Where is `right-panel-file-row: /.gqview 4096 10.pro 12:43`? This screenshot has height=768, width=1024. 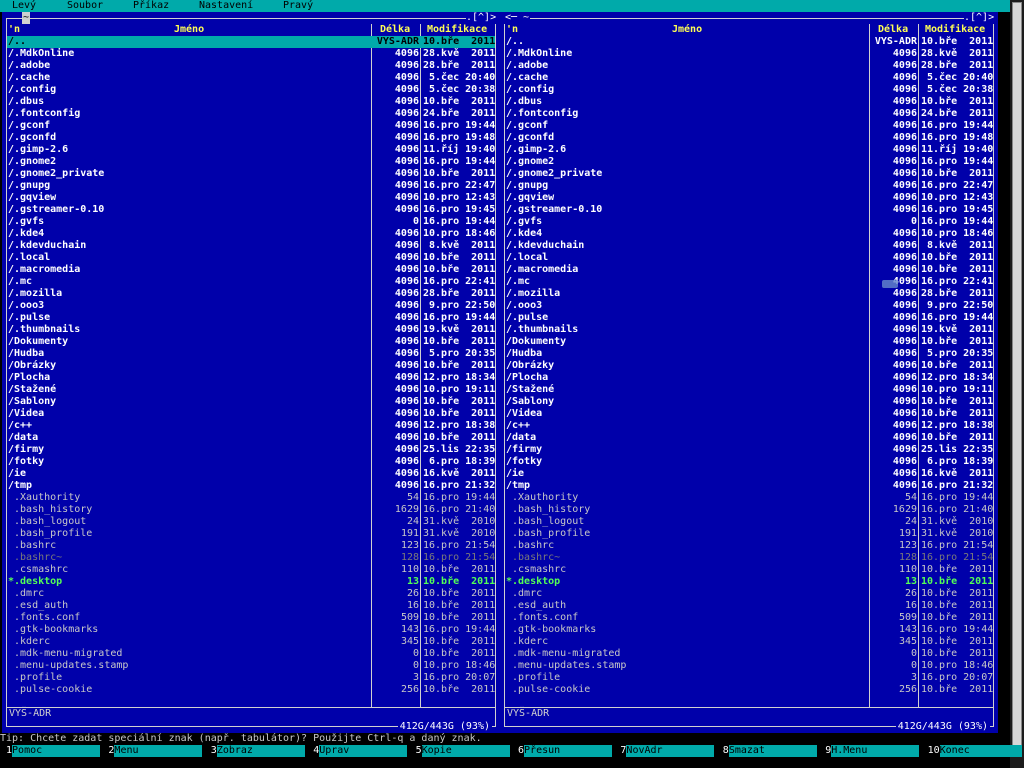 right-panel-file-row: /.gqview 4096 10.pro 12:43 is located at coordinates (749, 198).